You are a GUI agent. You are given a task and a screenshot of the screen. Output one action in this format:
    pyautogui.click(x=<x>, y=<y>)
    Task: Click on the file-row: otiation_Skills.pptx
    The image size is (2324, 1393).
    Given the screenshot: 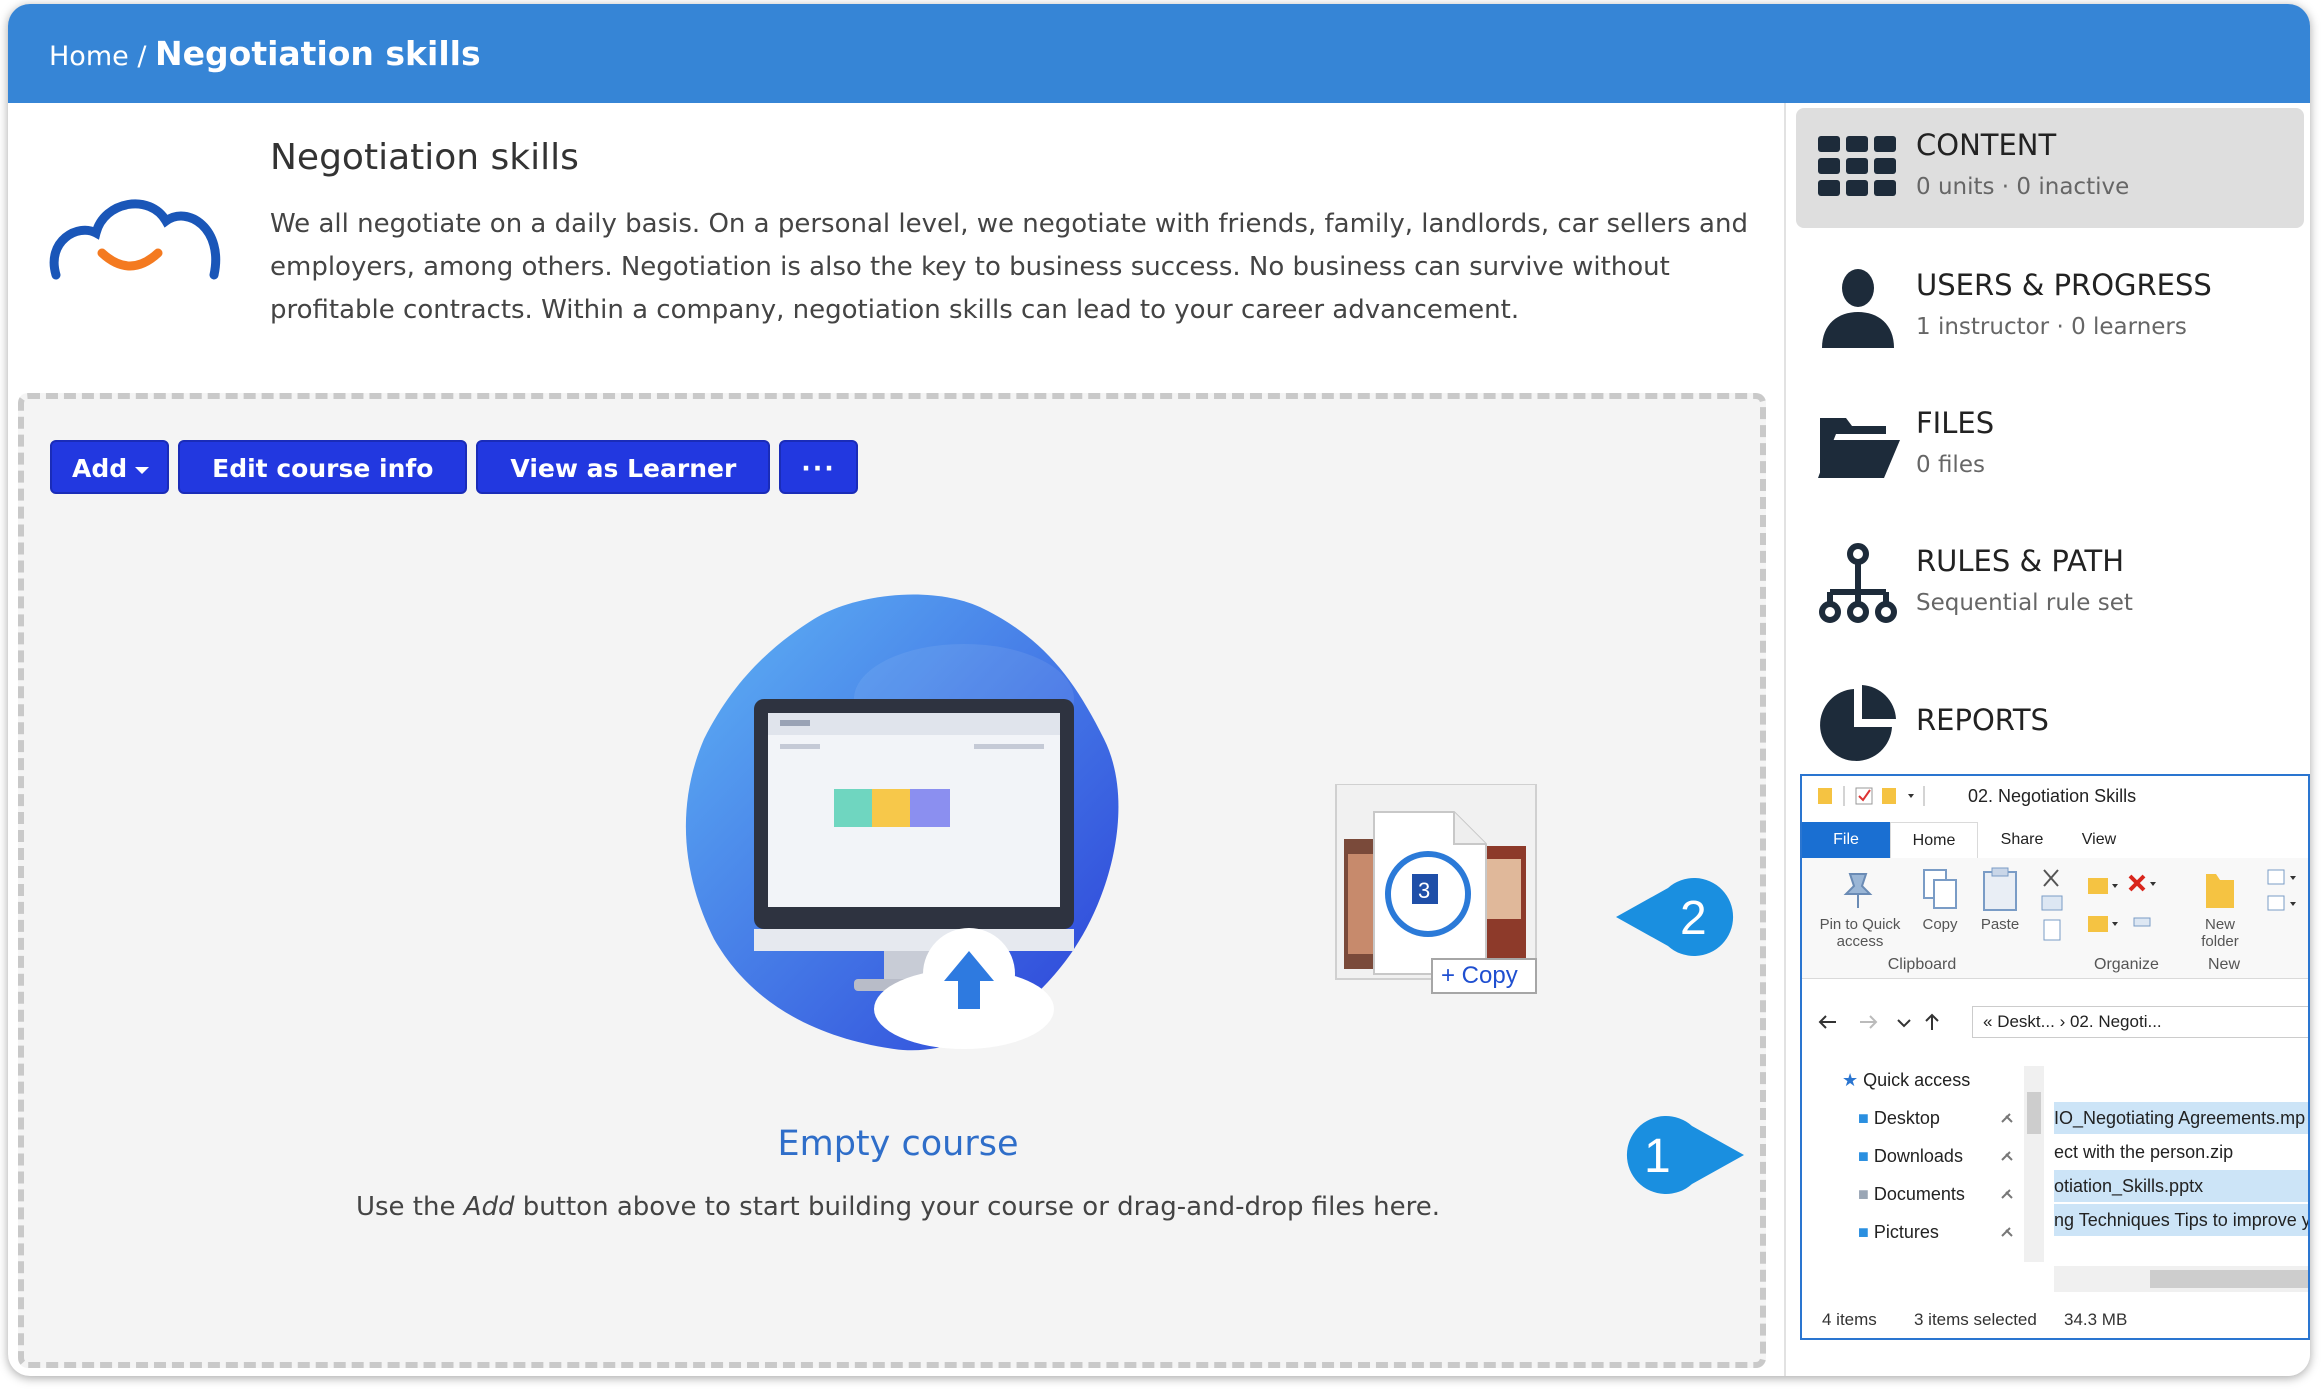 What is the action you would take?
    pyautogui.click(x=2181, y=1186)
    